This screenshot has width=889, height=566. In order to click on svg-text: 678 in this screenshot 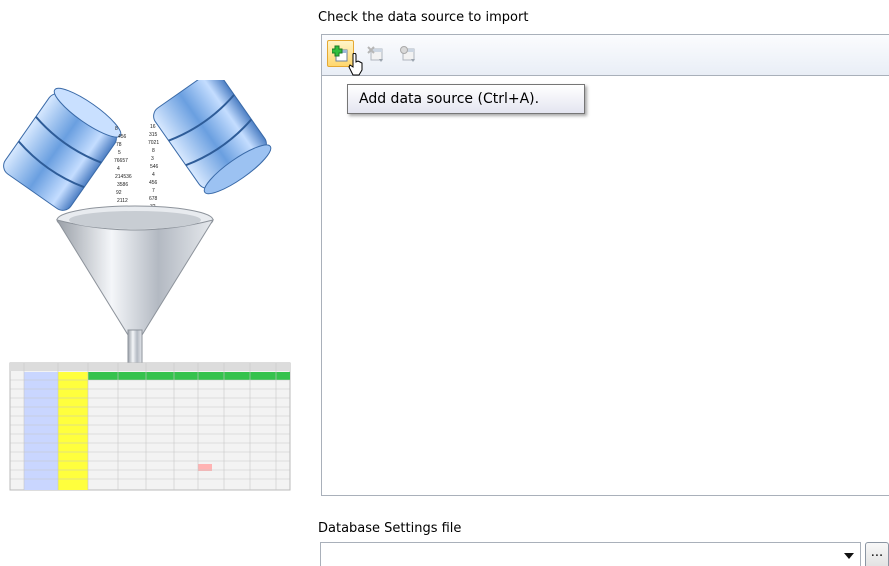, I will do `click(153, 199)`.